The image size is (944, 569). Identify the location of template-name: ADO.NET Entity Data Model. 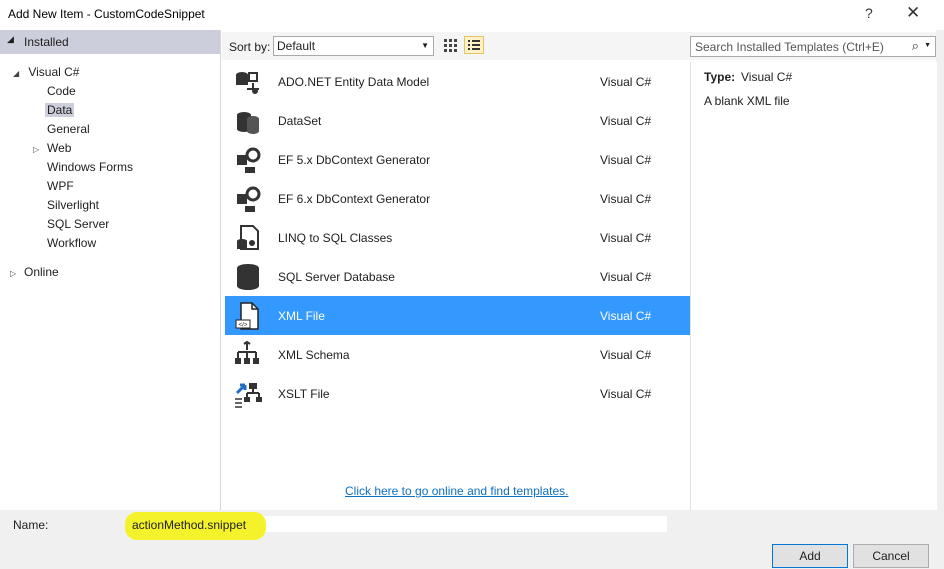
(354, 82).